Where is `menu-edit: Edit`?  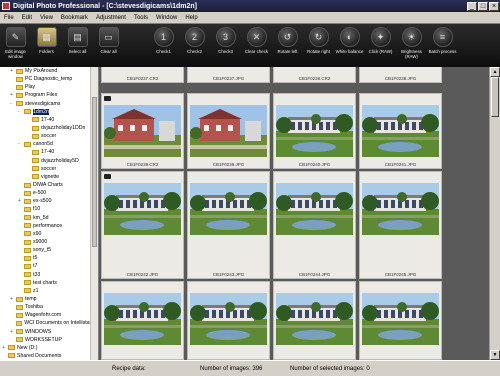
menu-edit: Edit is located at coordinates (27, 18).